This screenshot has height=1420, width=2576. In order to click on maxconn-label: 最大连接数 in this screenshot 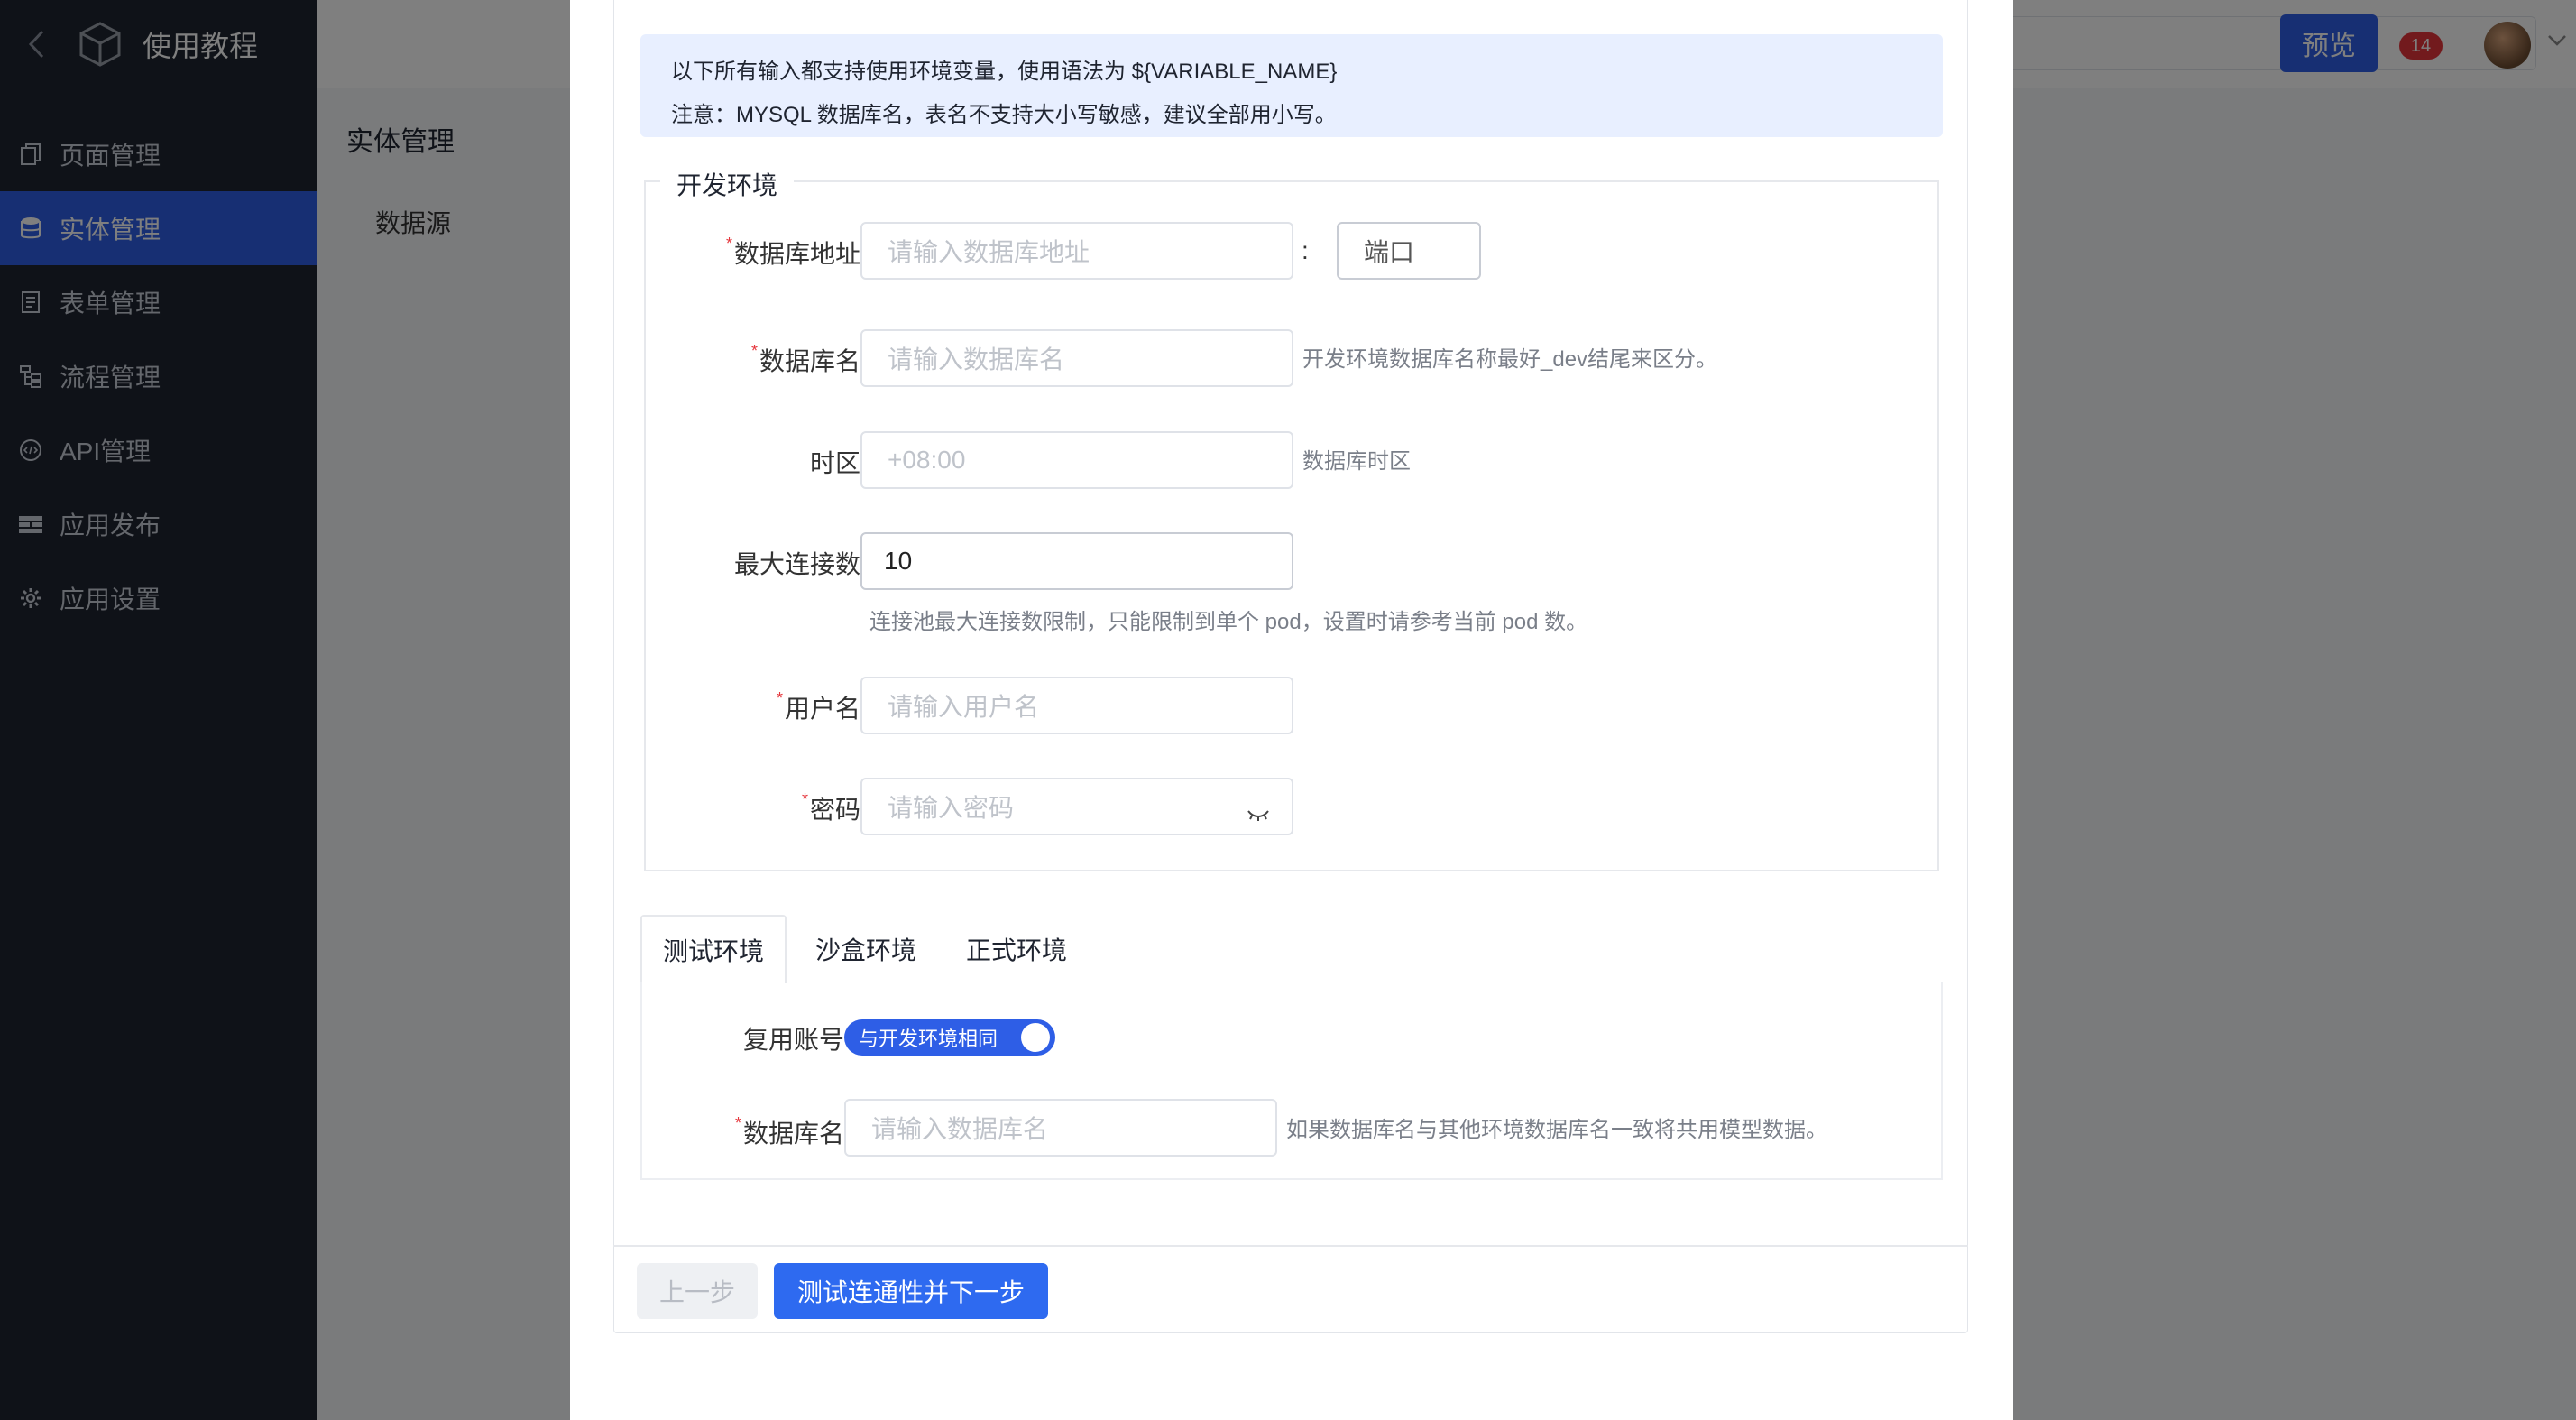, I will do `click(796, 564)`.